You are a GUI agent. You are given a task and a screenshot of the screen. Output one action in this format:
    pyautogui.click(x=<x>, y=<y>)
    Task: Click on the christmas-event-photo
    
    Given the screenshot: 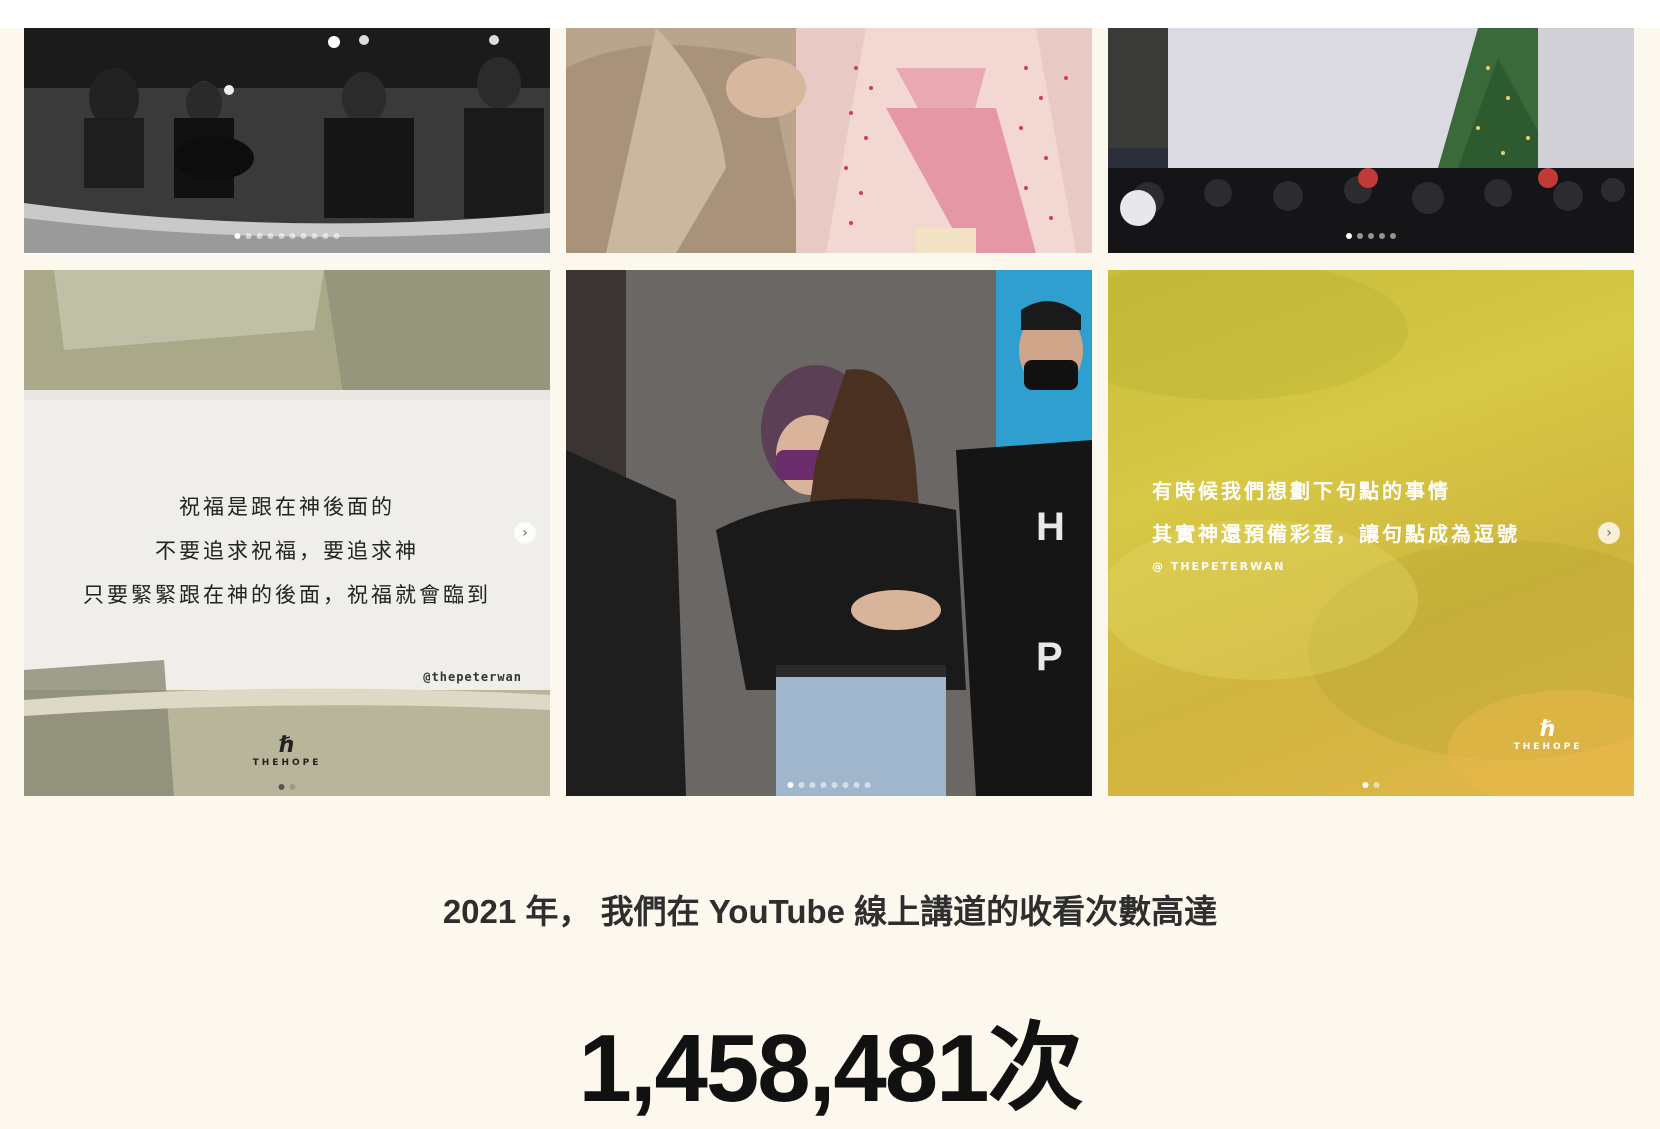 What is the action you would take?
    pyautogui.click(x=1371, y=140)
    